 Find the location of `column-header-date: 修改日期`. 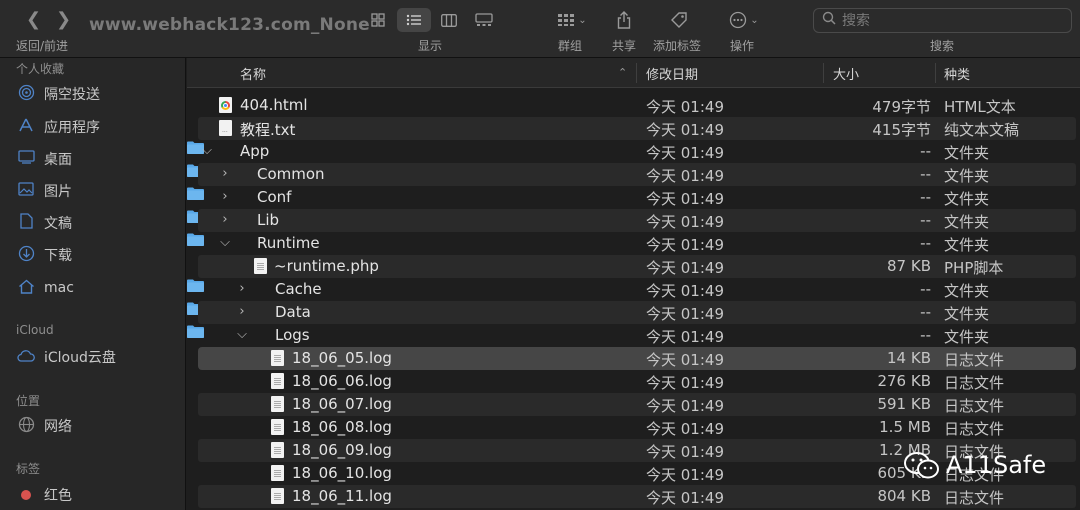

column-header-date: 修改日期 is located at coordinates (672, 73).